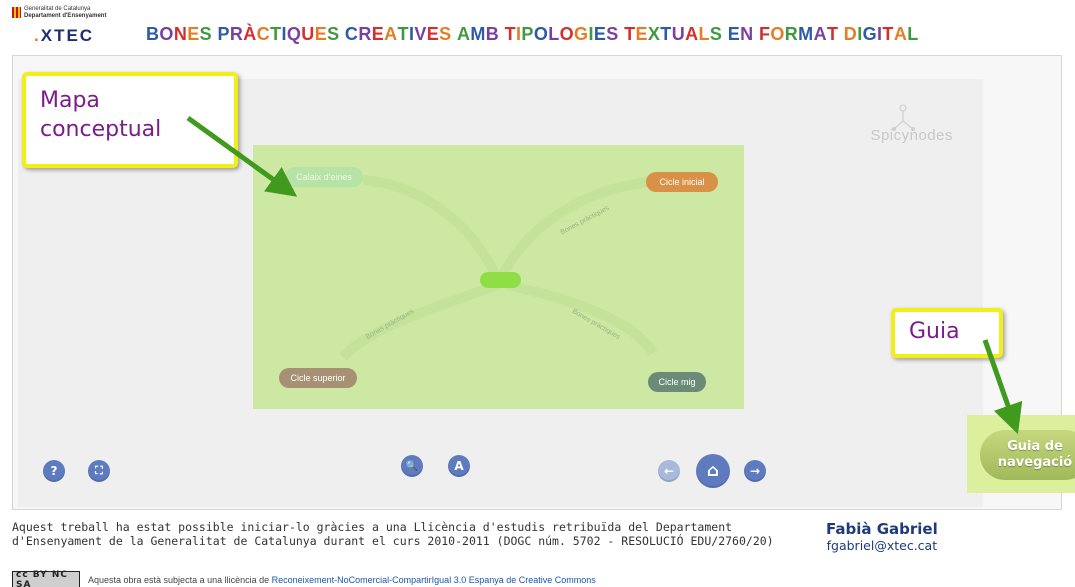 This screenshot has width=1075, height=587. Describe the element at coordinates (65, 16) in the screenshot. I see `gencat-line2: Departament d'Ensenyament` at that location.